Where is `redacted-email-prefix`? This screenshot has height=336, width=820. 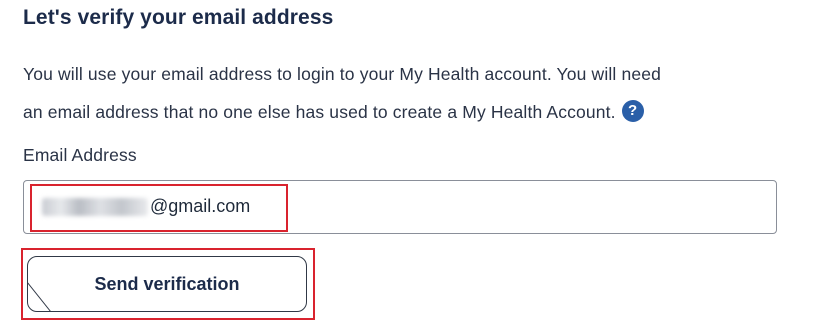 redacted-email-prefix is located at coordinates (95, 206).